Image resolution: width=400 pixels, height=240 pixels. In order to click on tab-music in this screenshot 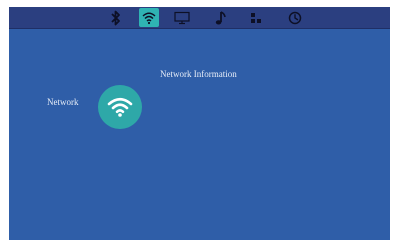, I will do `click(221, 17)`.